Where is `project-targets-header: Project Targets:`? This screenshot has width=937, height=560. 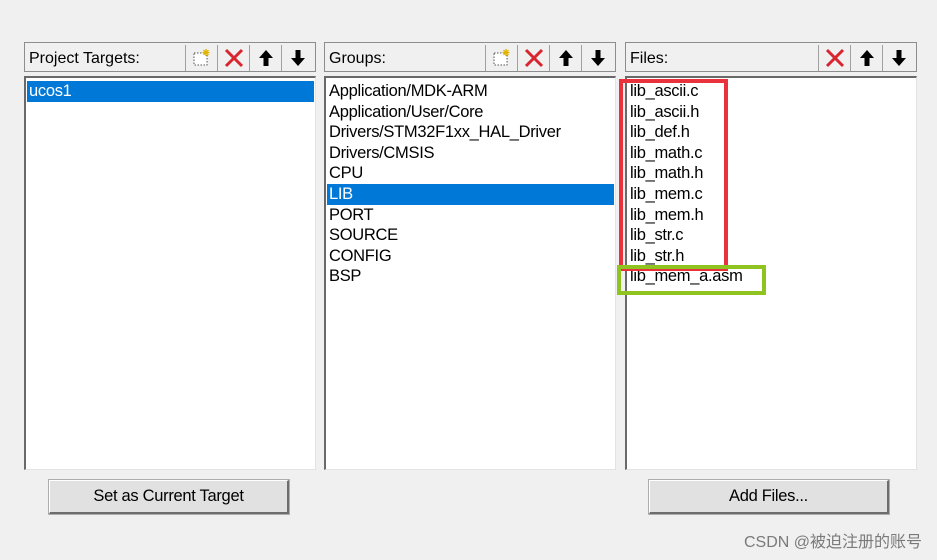 project-targets-header: Project Targets: is located at coordinates (170, 57).